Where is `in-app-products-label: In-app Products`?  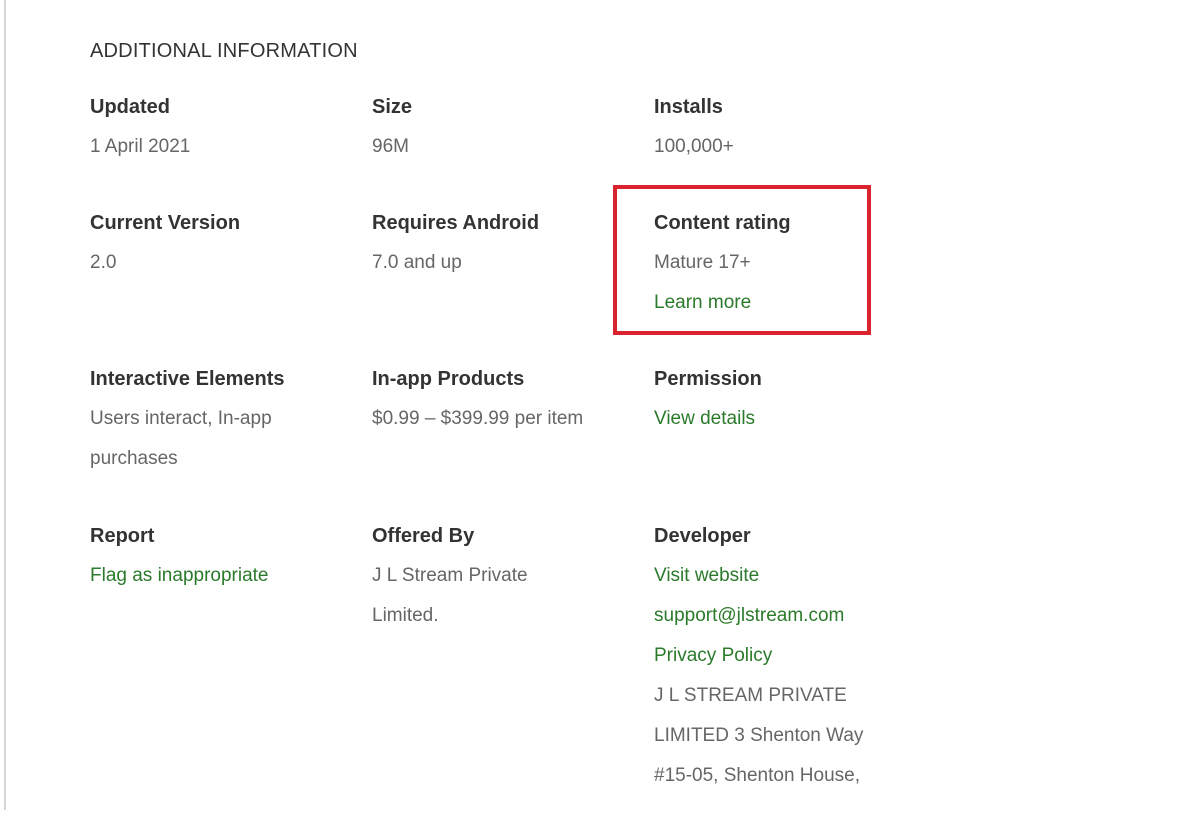 in-app-products-label: In-app Products is located at coordinates (448, 379).